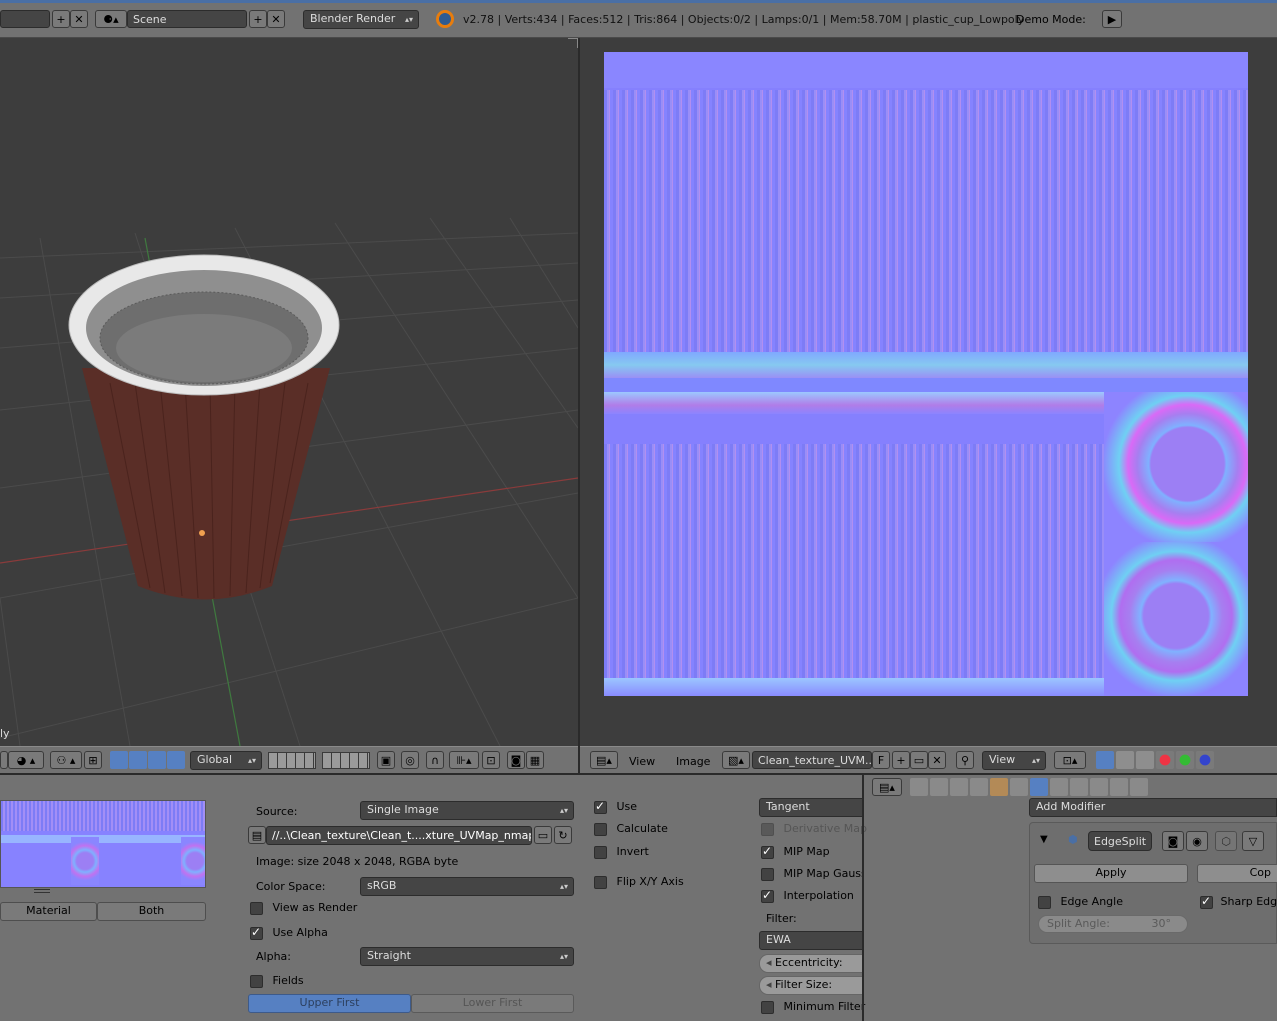  Describe the element at coordinates (615, 806) in the screenshot. I see `use-row: Use` at that location.